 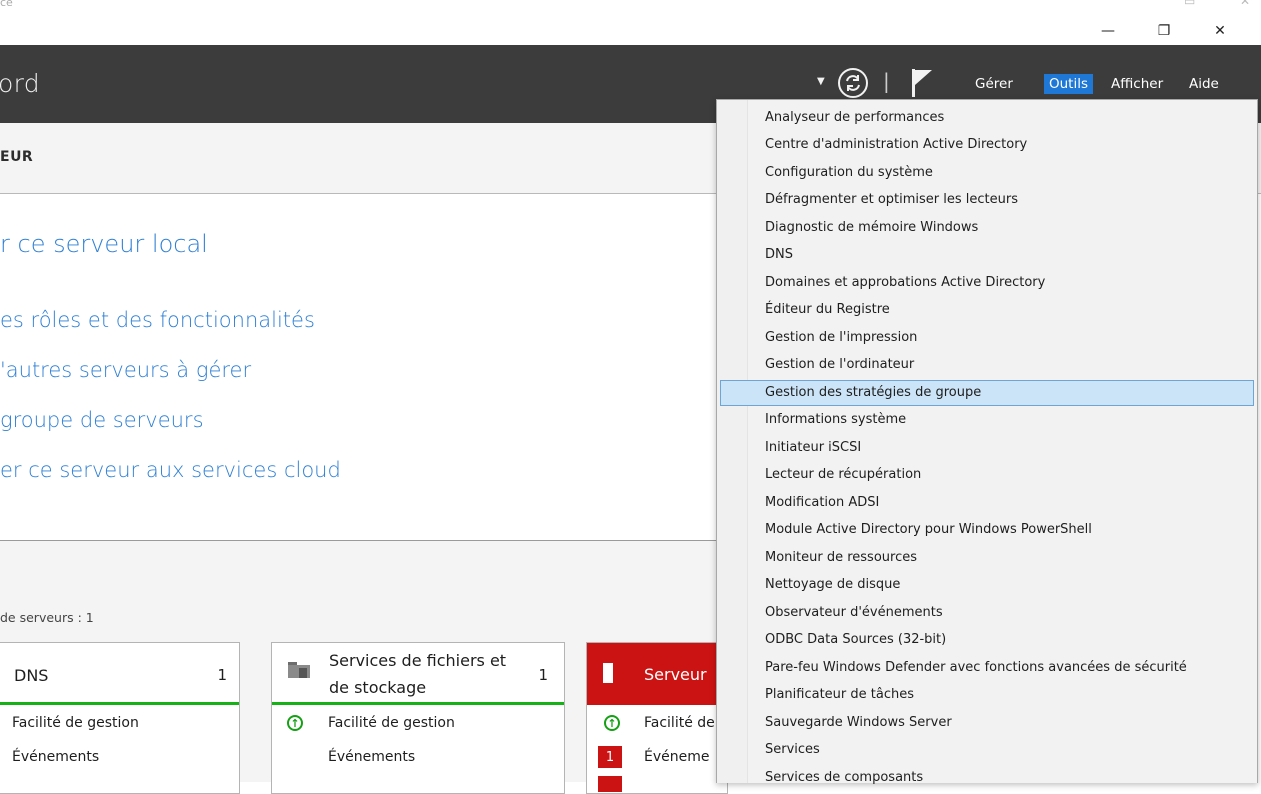 I want to click on background-restore-icon: ▭, so click(x=1190, y=4).